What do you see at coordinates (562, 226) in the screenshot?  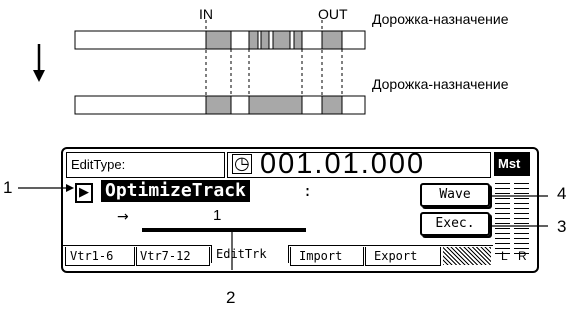 I see `callout-3: 3` at bounding box center [562, 226].